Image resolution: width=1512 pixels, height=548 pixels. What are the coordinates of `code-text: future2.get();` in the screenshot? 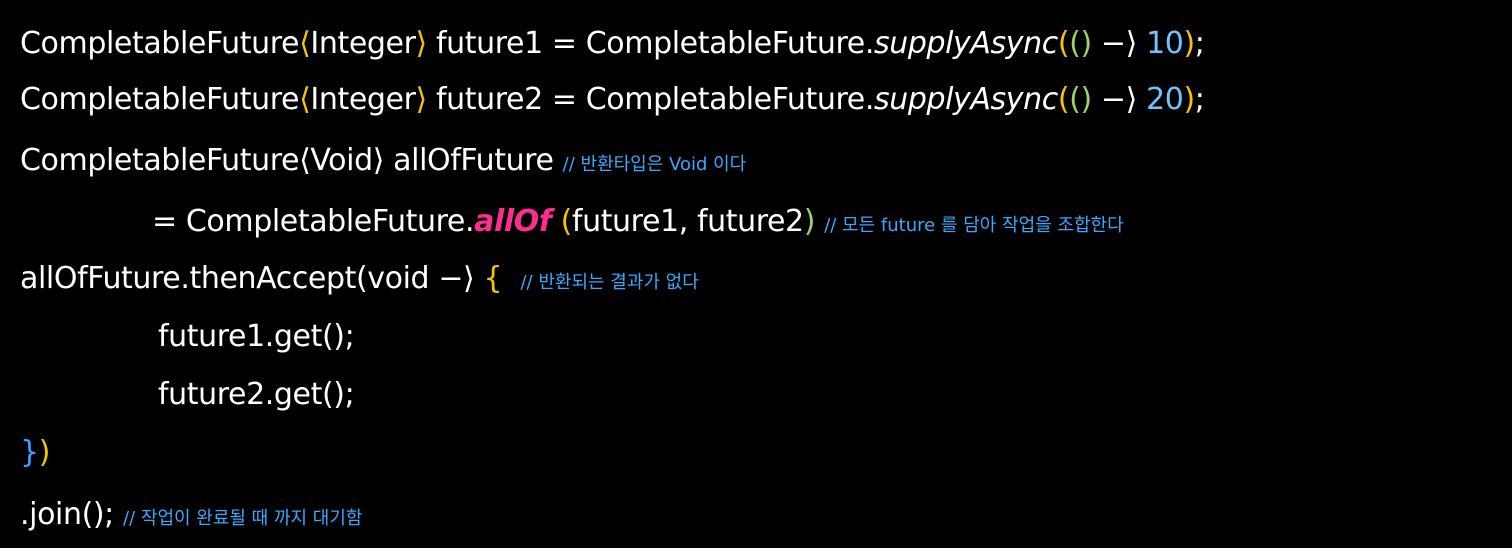 It's located at (256, 394).